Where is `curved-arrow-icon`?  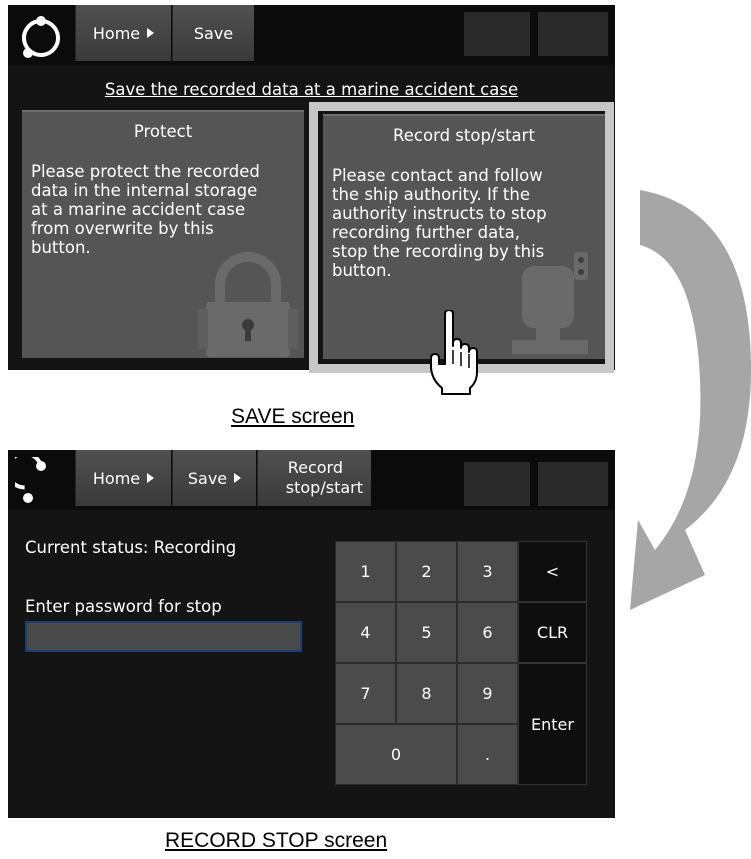
curved-arrow-icon is located at coordinates (690, 400).